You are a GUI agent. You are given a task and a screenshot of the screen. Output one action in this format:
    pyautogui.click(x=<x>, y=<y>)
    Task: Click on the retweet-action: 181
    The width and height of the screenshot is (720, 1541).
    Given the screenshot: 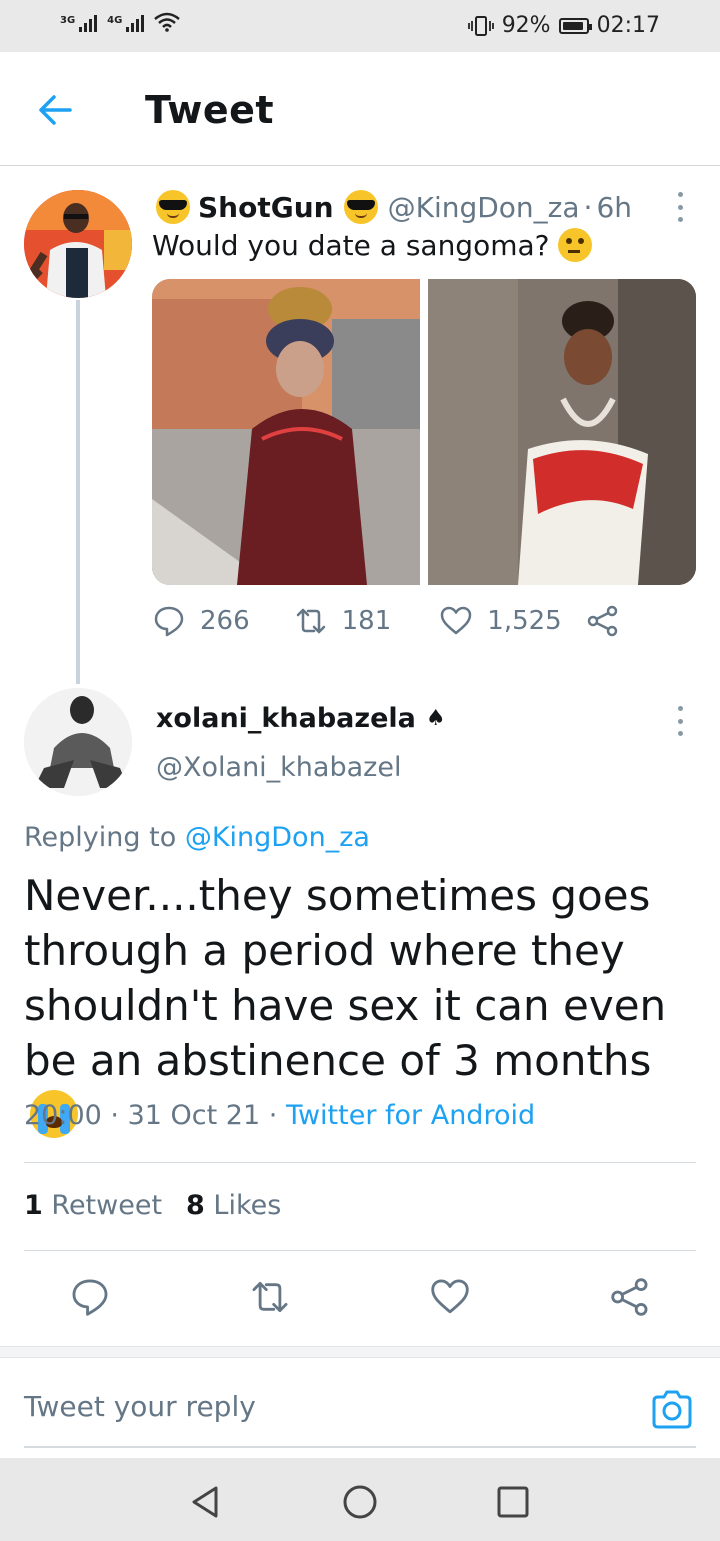 What is the action you would take?
    pyautogui.click(x=343, y=621)
    